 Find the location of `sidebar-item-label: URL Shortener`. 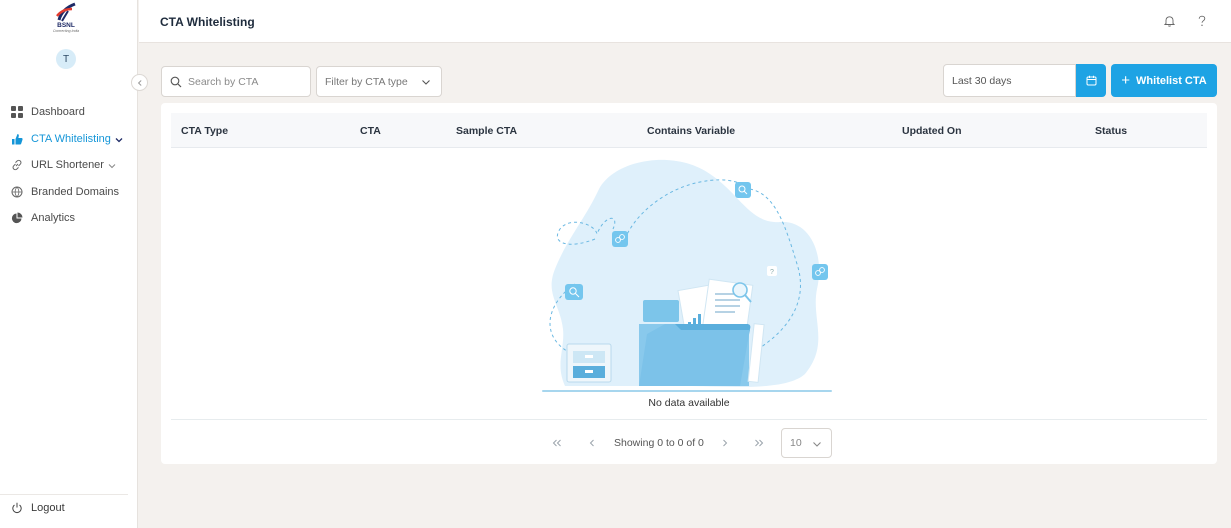

sidebar-item-label: URL Shortener is located at coordinates (67, 165).